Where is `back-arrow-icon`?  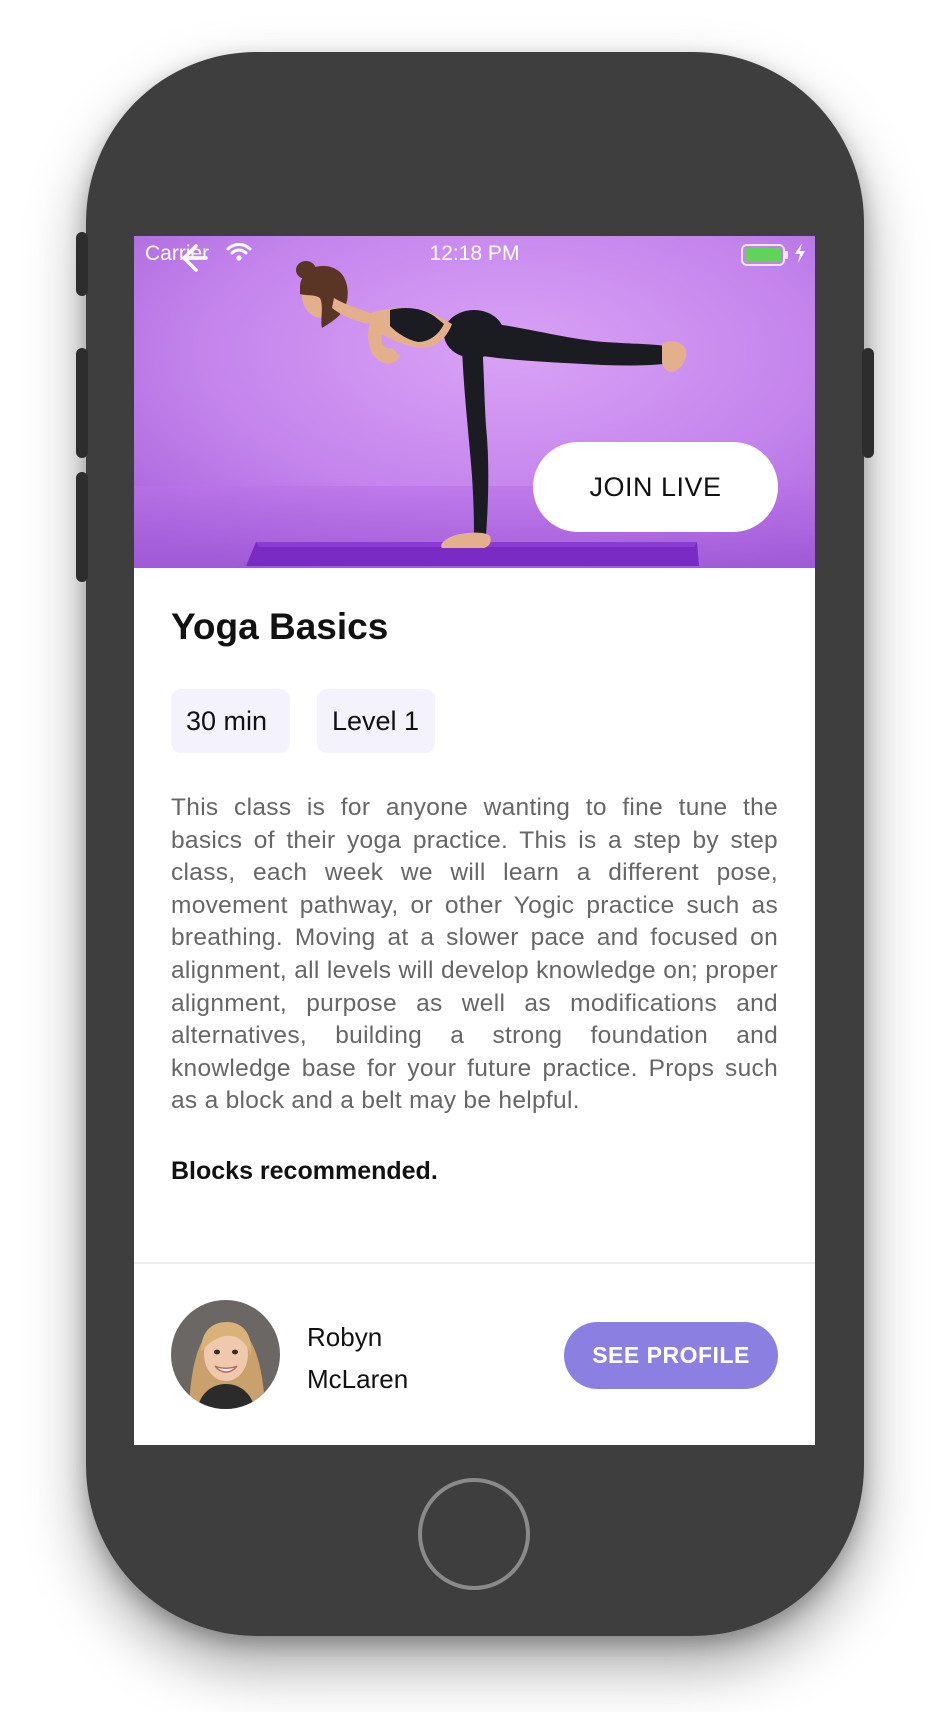 back-arrow-icon is located at coordinates (192, 258).